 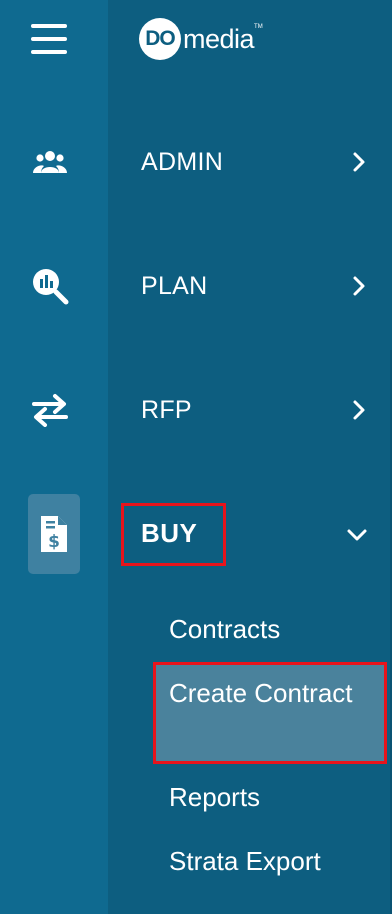 What do you see at coordinates (224, 629) in the screenshot?
I see `subnav-item-contracts: Contracts` at bounding box center [224, 629].